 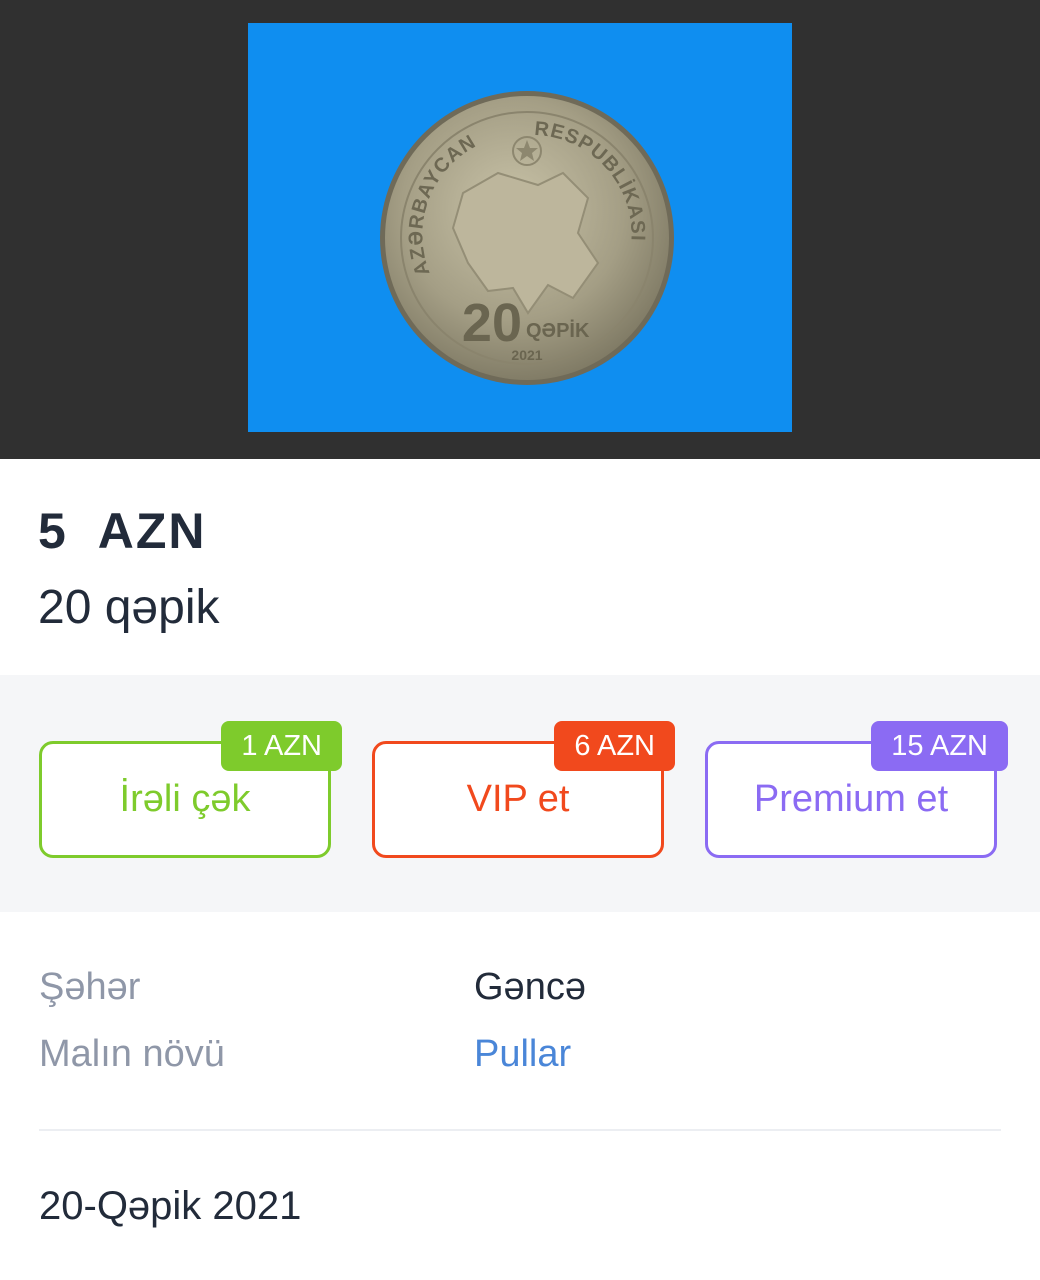 What do you see at coordinates (522, 1054) in the screenshot?
I see `category-link: Pullar` at bounding box center [522, 1054].